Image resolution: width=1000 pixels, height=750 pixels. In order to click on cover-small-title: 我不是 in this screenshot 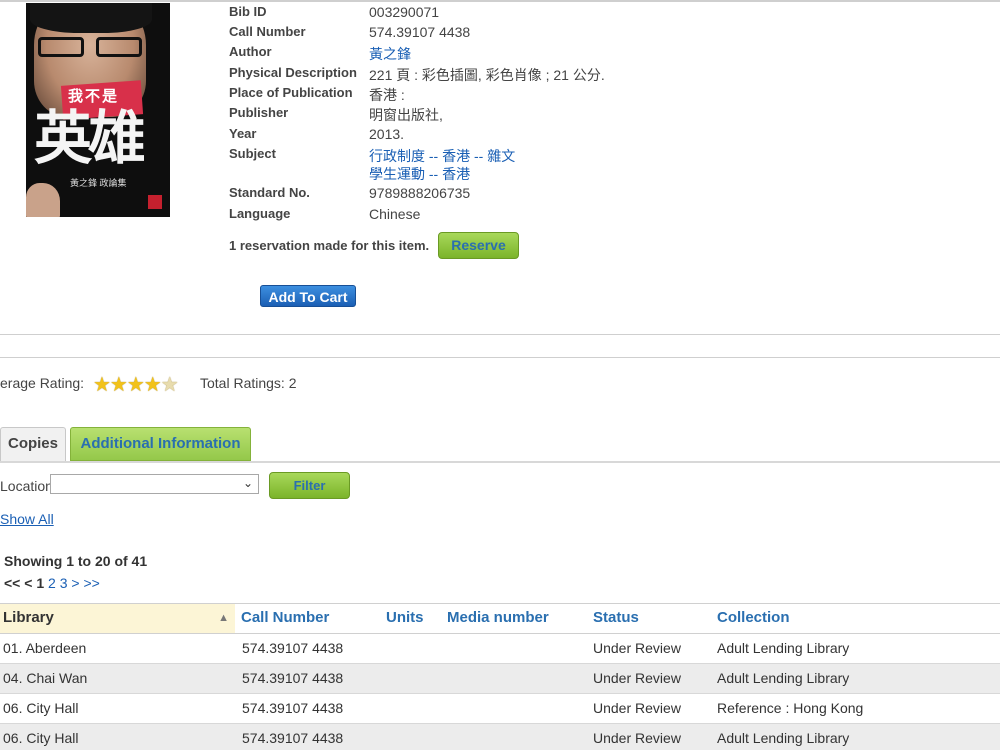, I will do `click(94, 96)`.